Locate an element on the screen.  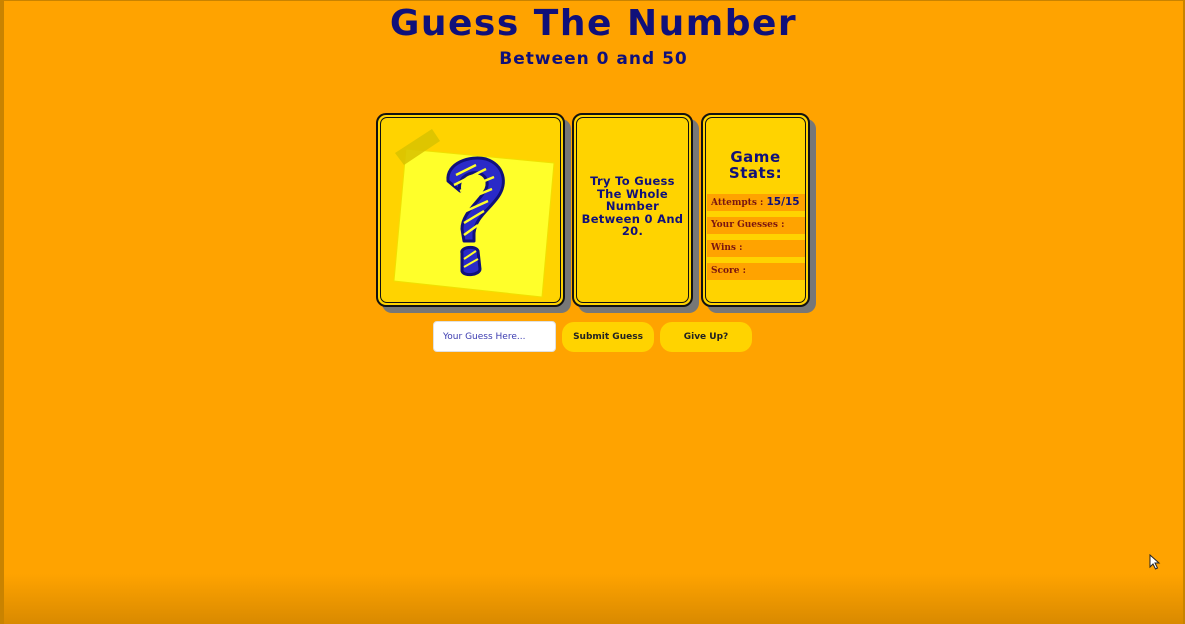
mouse-cursor-icon is located at coordinates (1155, 563).